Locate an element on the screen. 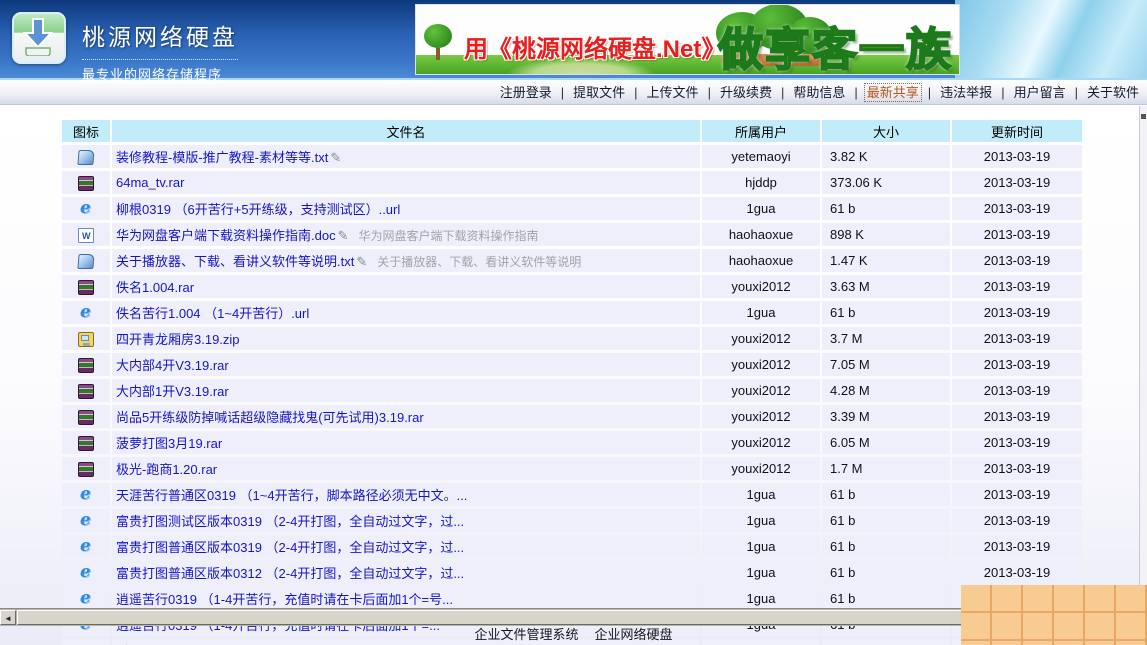  file-link: 佚名苦行1.004 （1~4开苦行）.url is located at coordinates (212, 313).